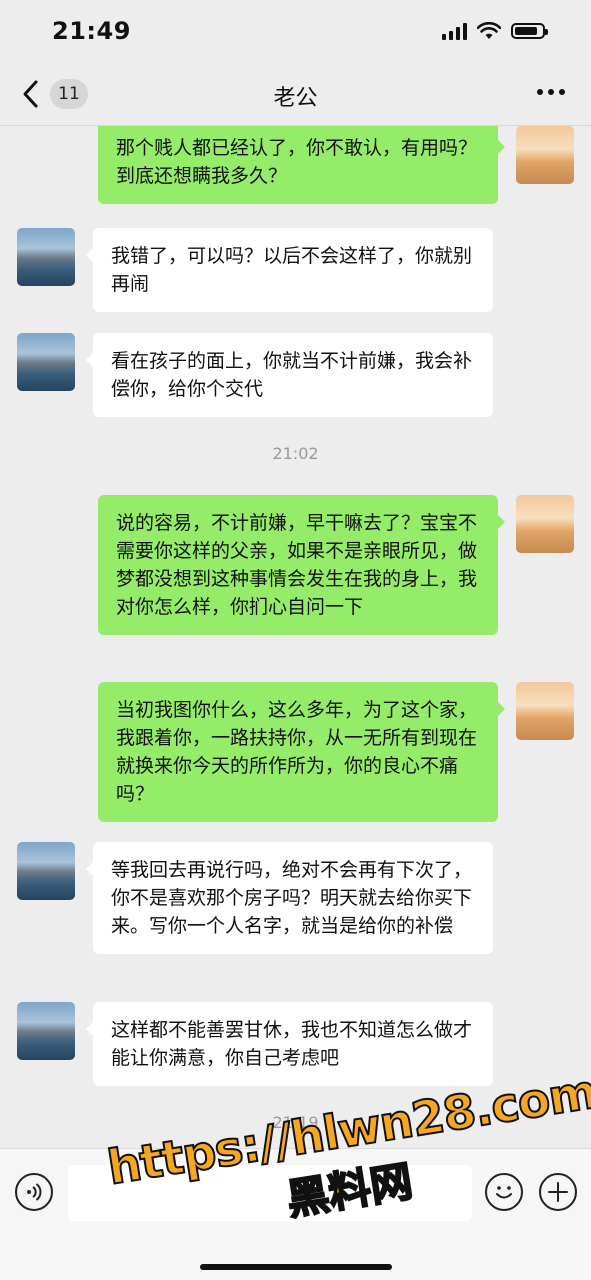 Image resolution: width=591 pixels, height=1280 pixels. I want to click on status-bar: 21:49, so click(295, 31).